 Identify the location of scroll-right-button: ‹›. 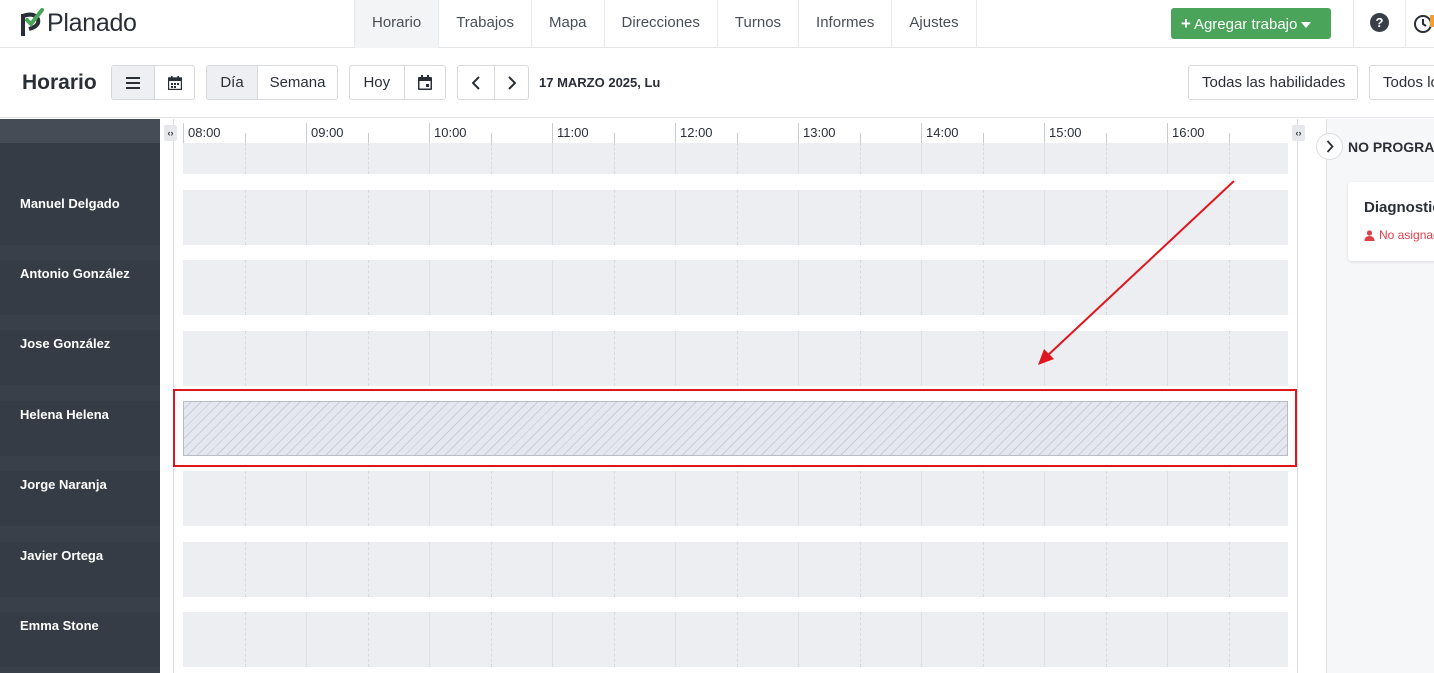
(1298, 133).